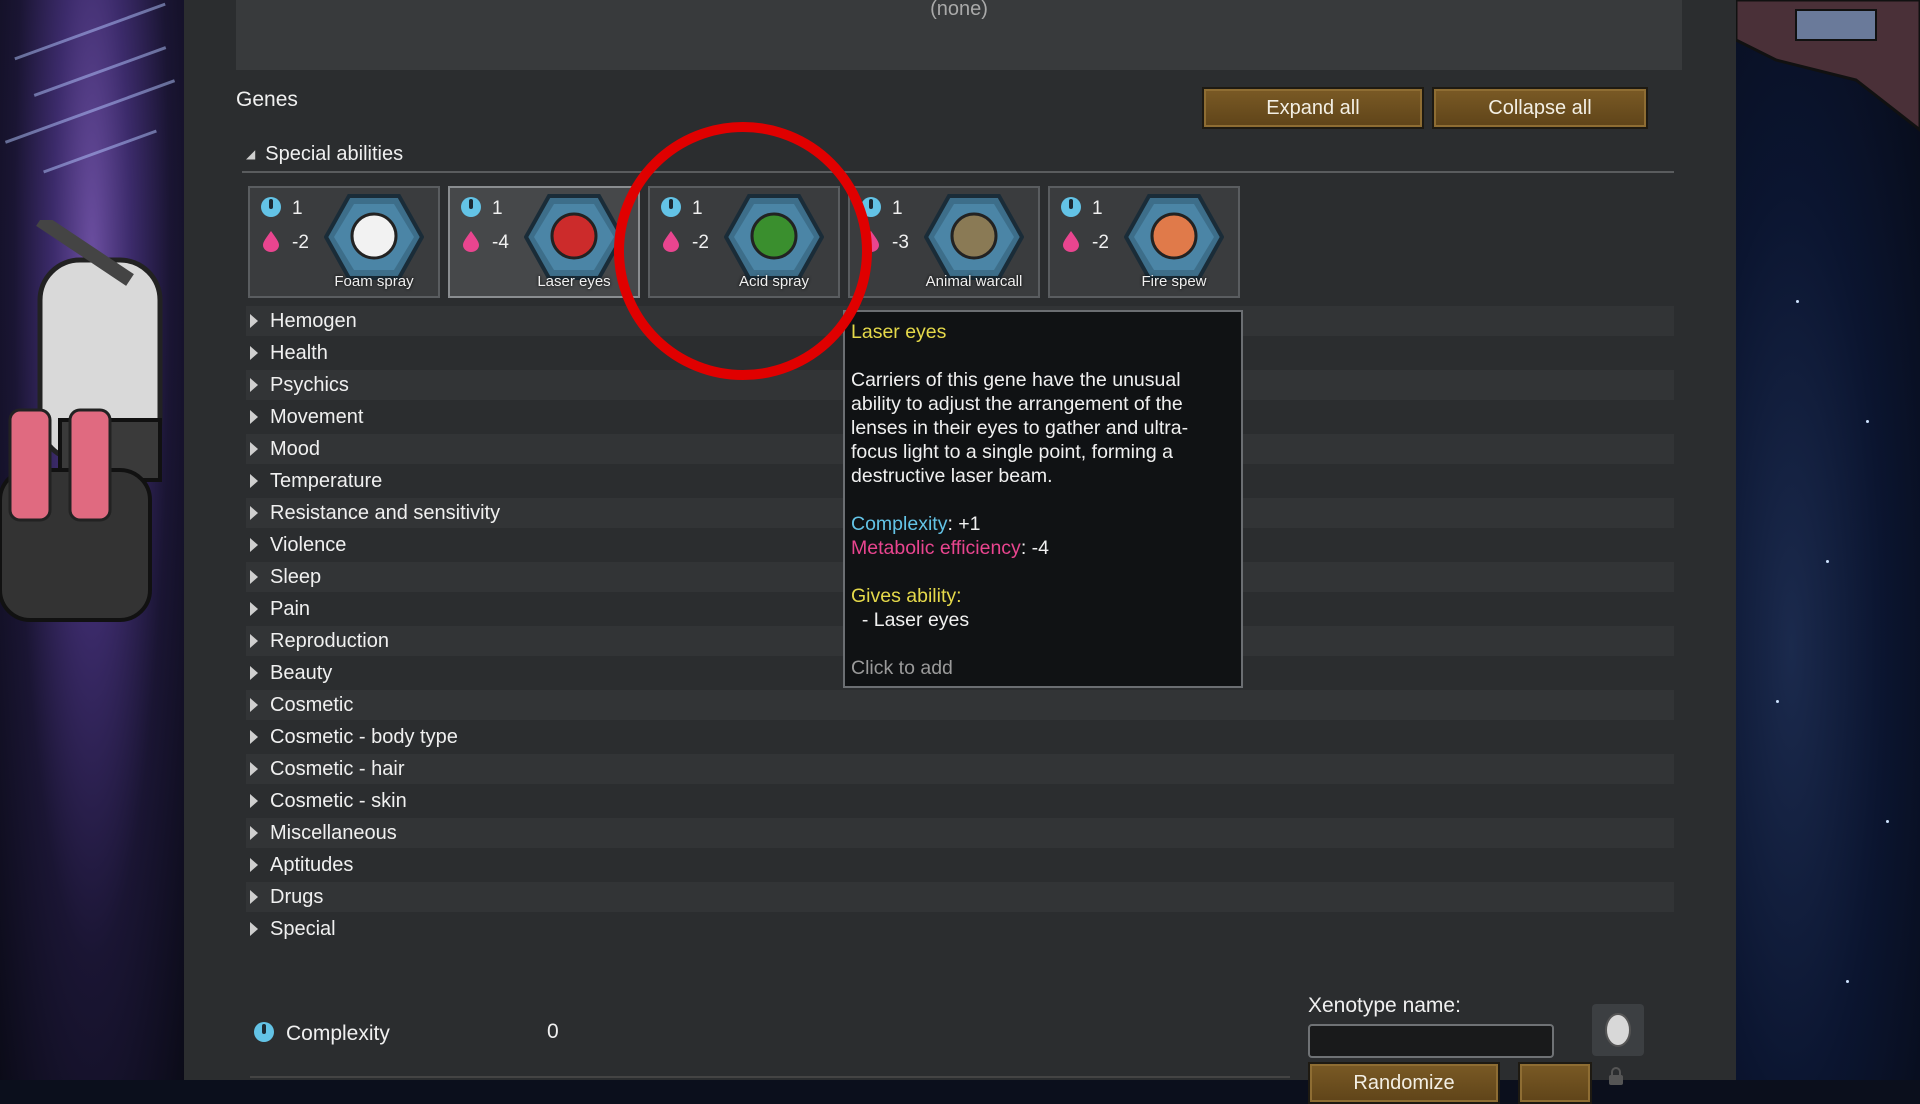  I want to click on category-label: Mood, so click(295, 449).